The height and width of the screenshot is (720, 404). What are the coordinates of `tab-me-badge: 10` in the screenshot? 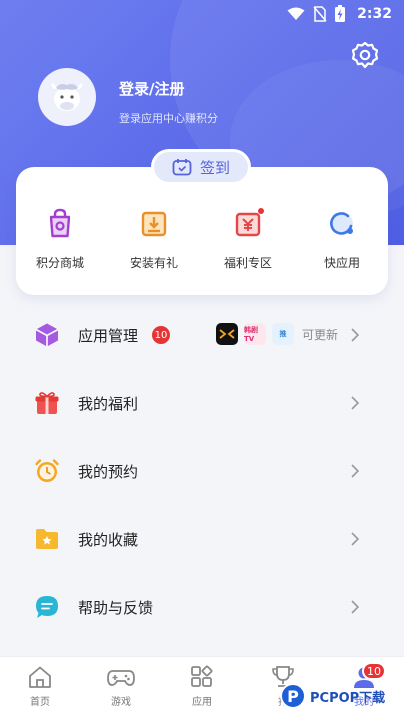 It's located at (374, 671).